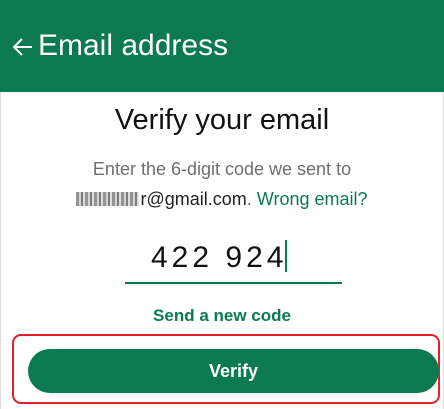  What do you see at coordinates (108, 199) in the screenshot?
I see `obscured-email-user` at bounding box center [108, 199].